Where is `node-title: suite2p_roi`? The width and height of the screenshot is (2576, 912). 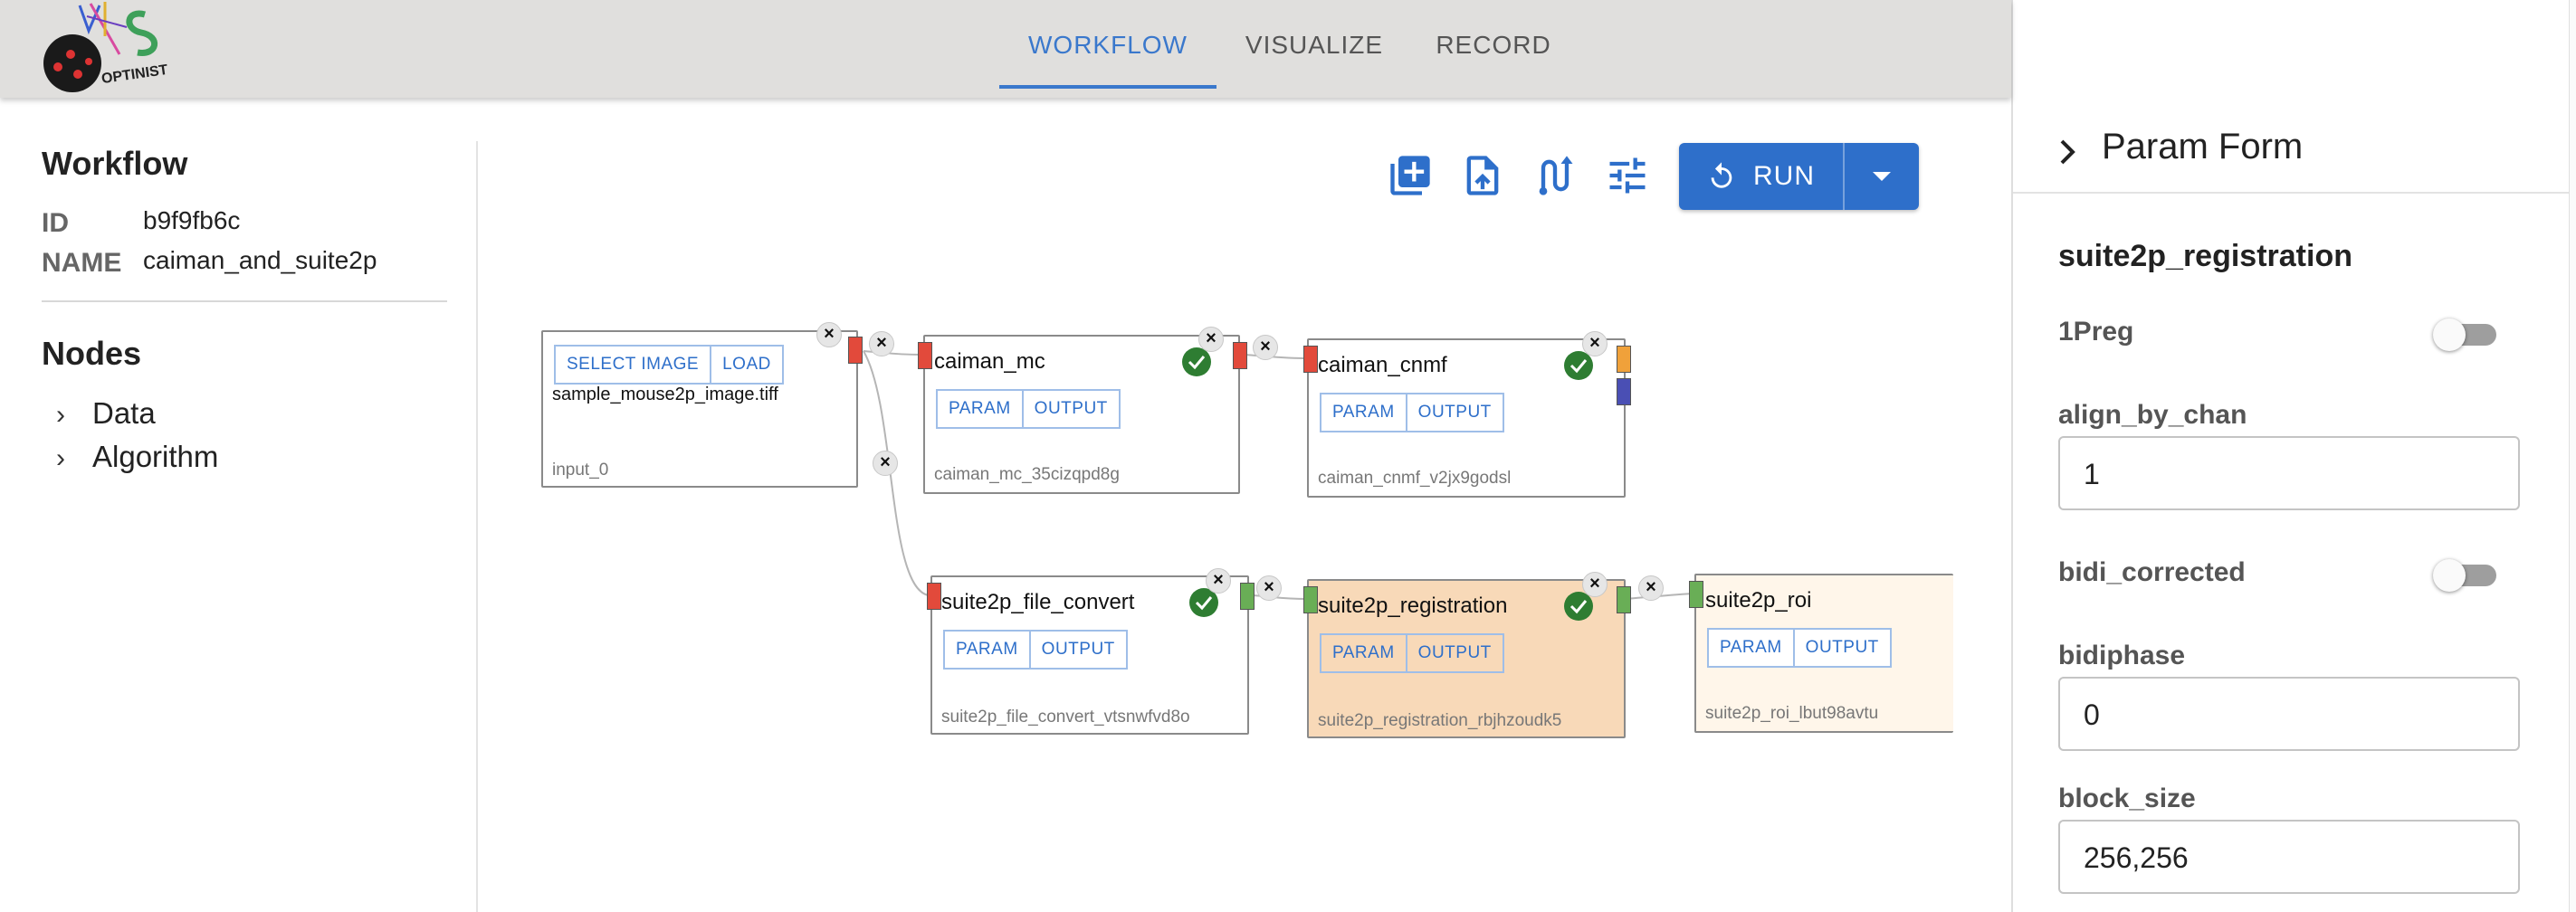 node-title: suite2p_roi is located at coordinates (1759, 601).